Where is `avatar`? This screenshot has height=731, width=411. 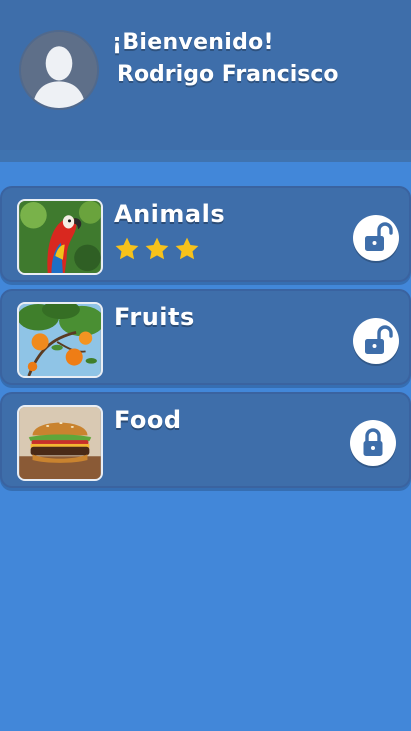 avatar is located at coordinates (59, 70).